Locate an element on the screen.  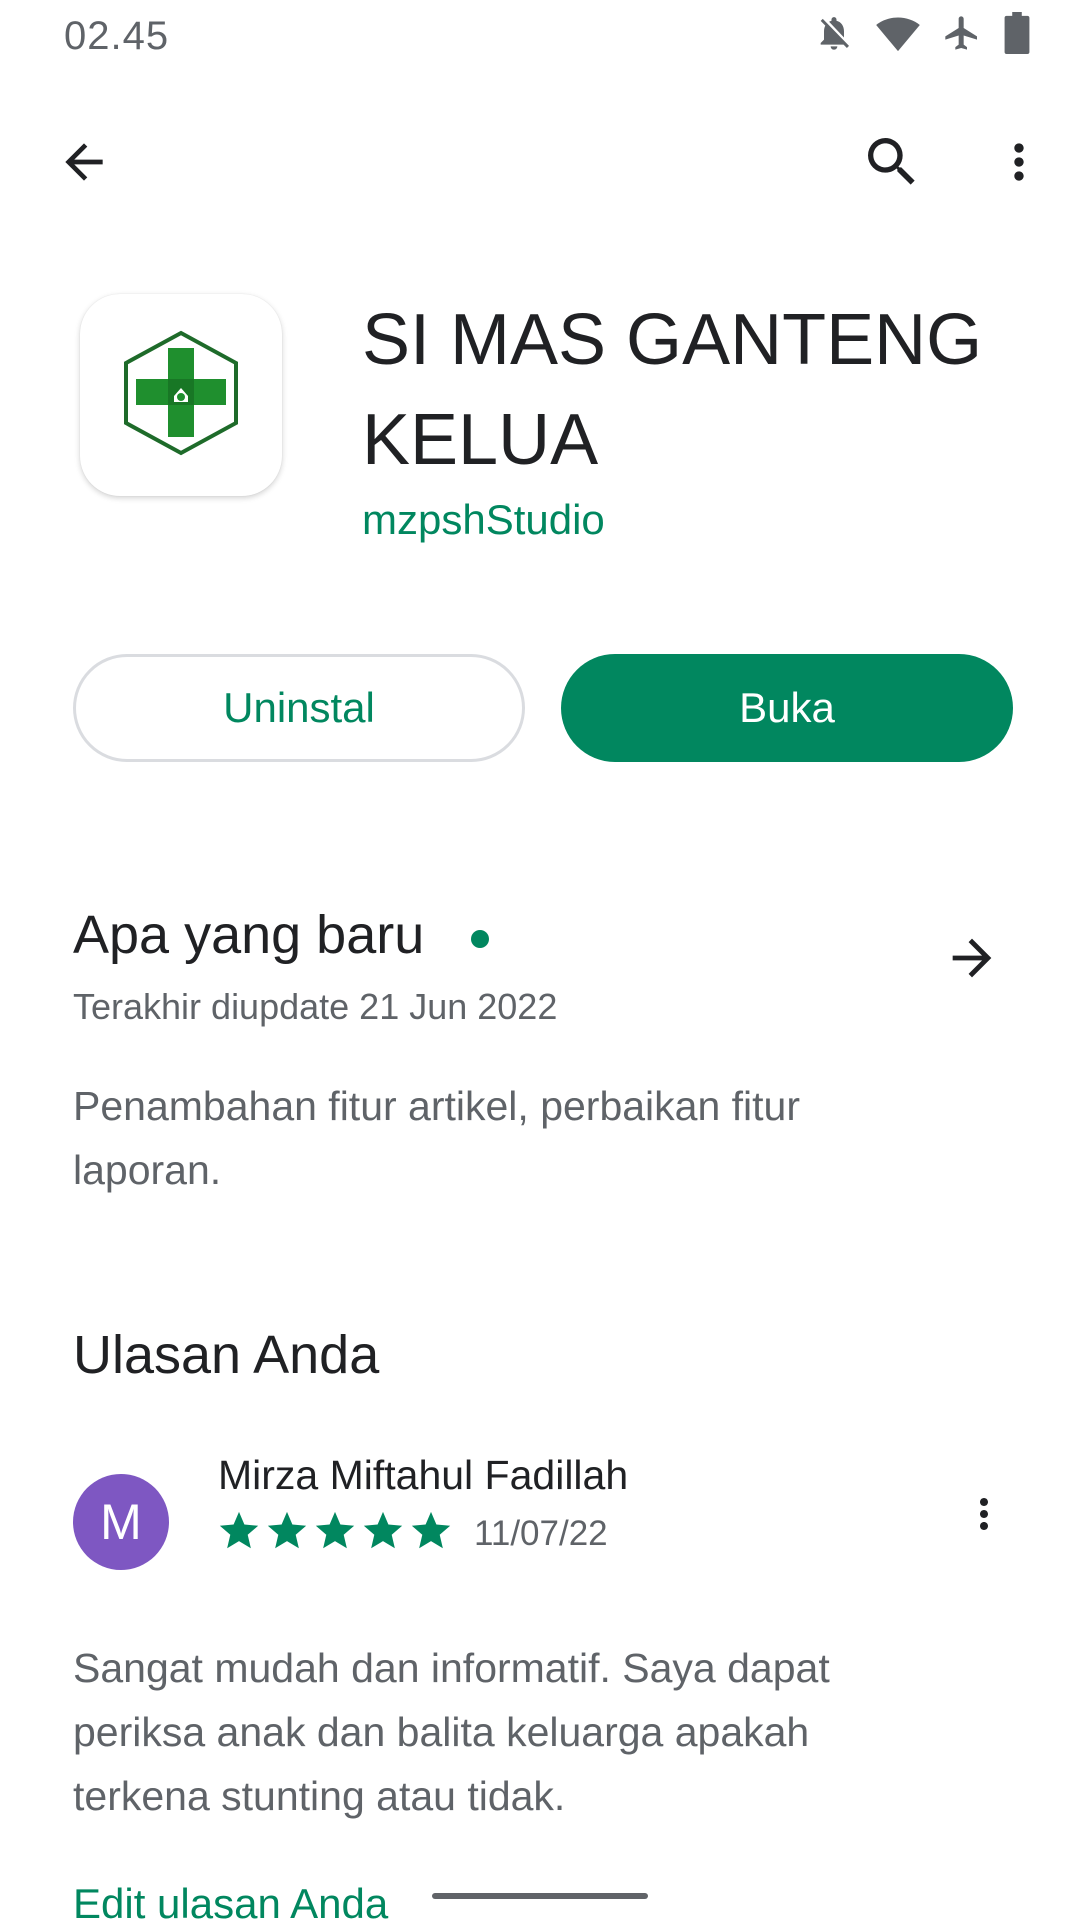
new-indicator-dot is located at coordinates (480, 939).